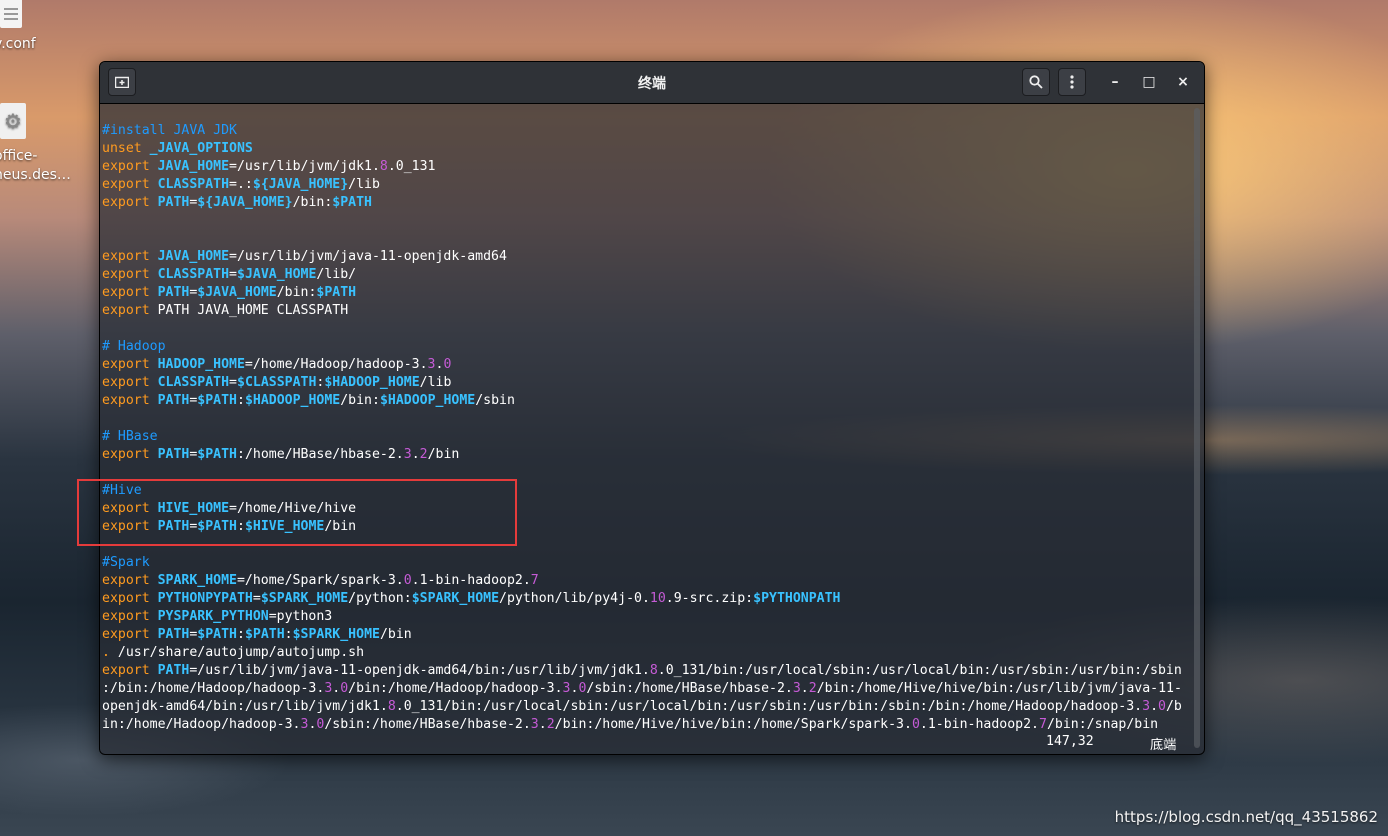  Describe the element at coordinates (652, 83) in the screenshot. I see `titlebar: 终端 – □ ×` at that location.